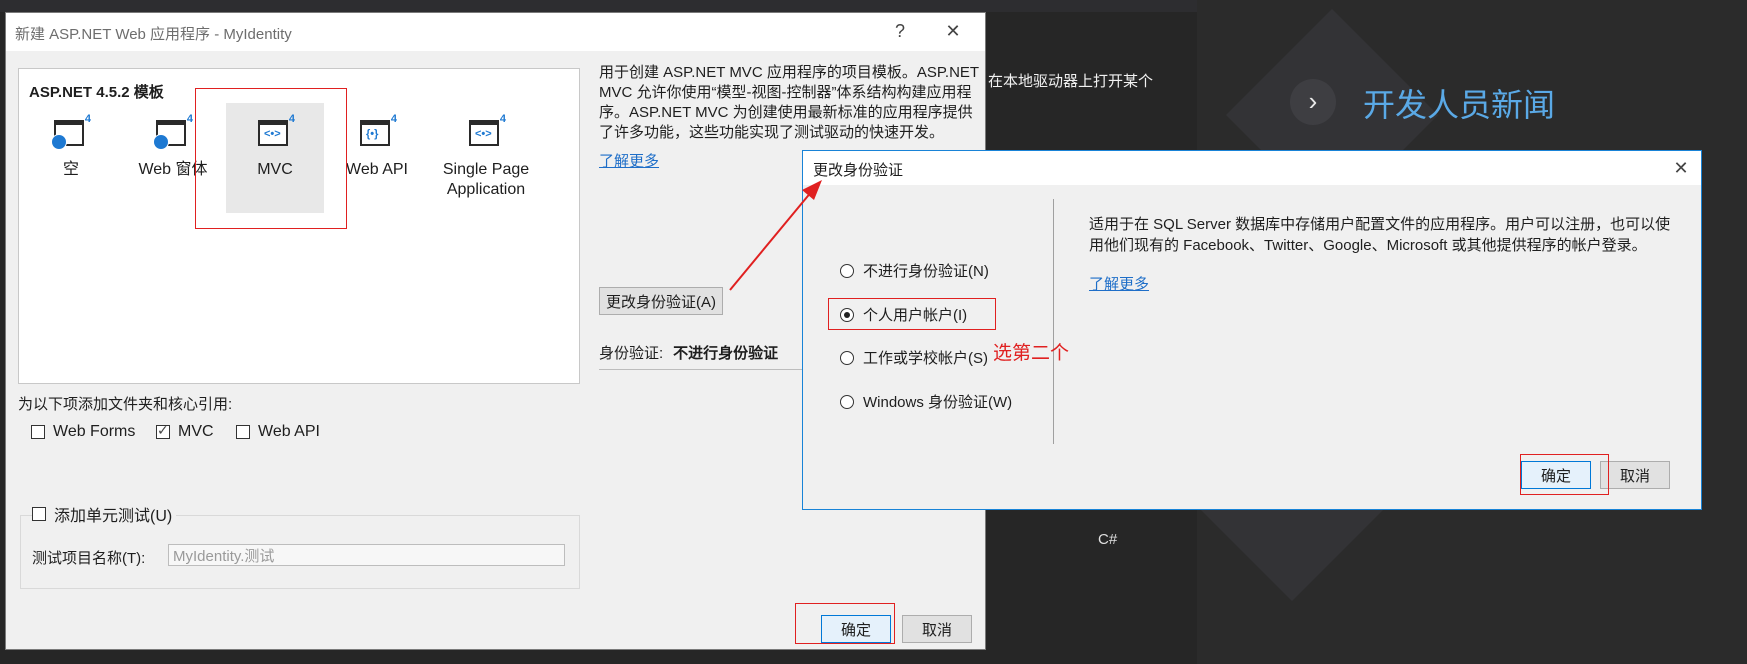 This screenshot has height=664, width=1747. Describe the element at coordinates (289, 431) in the screenshot. I see `checkbox-label: Web API` at that location.